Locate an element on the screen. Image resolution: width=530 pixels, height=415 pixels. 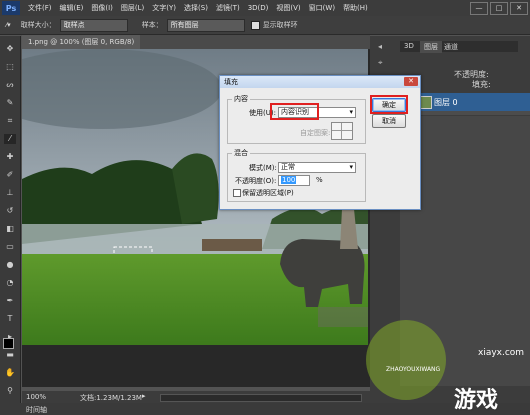
options-bar: ⁄▾ 取样大小： 取样点 样本： 所有图层 显示取样环 is located at coordinates (265, 25).